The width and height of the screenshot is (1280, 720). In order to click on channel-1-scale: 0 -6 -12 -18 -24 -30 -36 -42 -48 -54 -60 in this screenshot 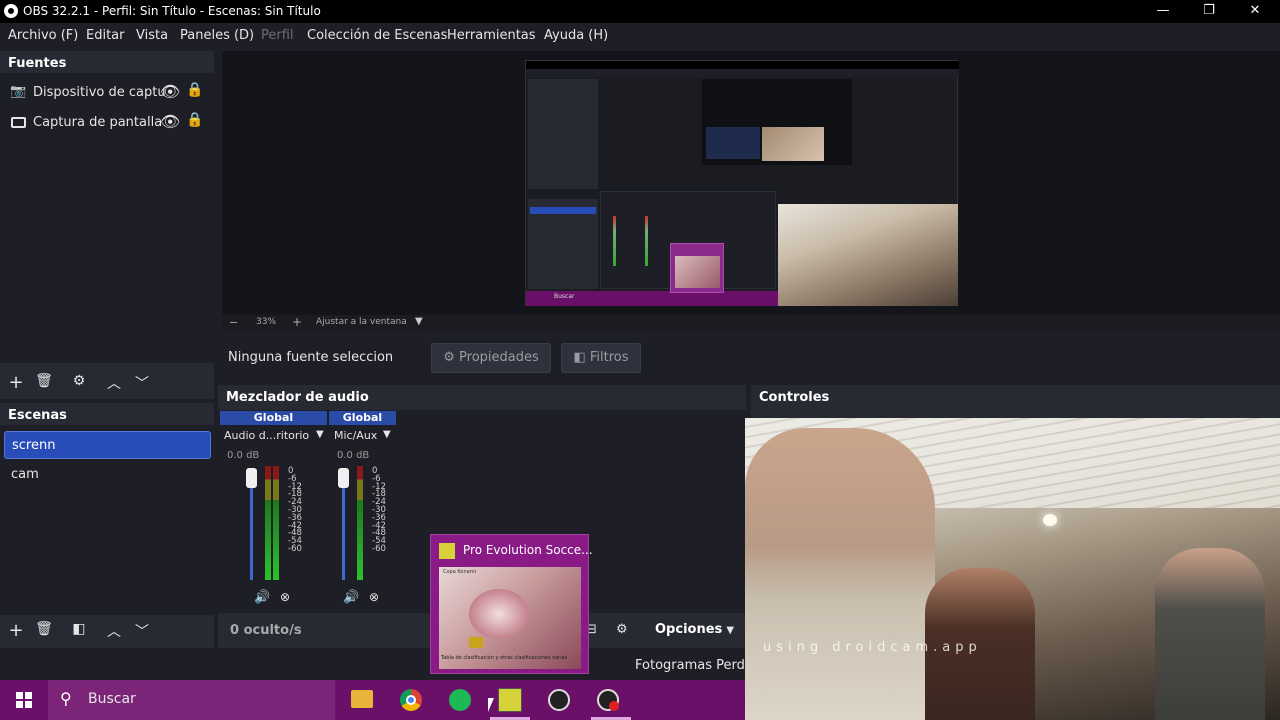, I will do `click(295, 510)`.